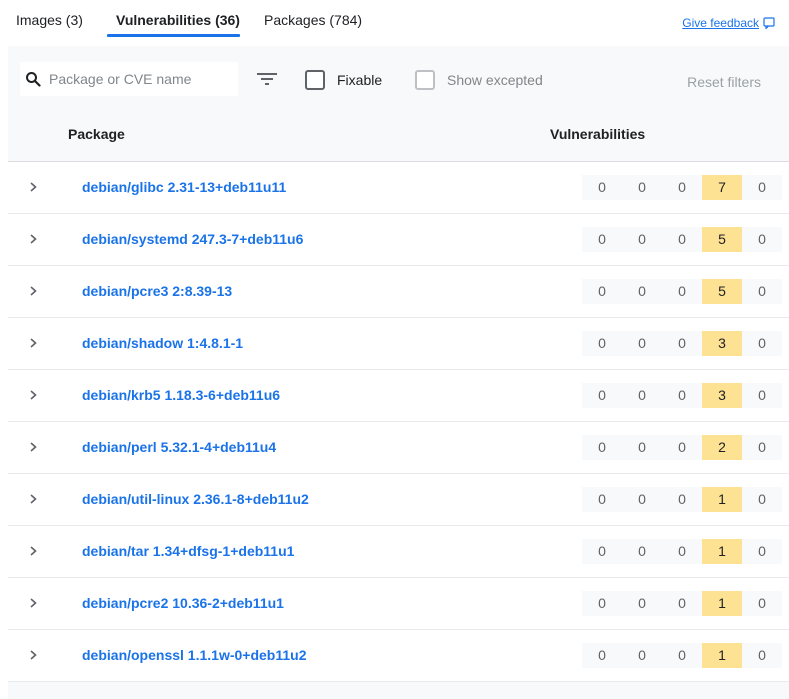  I want to click on table-header: Package Vulnerabilities, so click(398, 138).